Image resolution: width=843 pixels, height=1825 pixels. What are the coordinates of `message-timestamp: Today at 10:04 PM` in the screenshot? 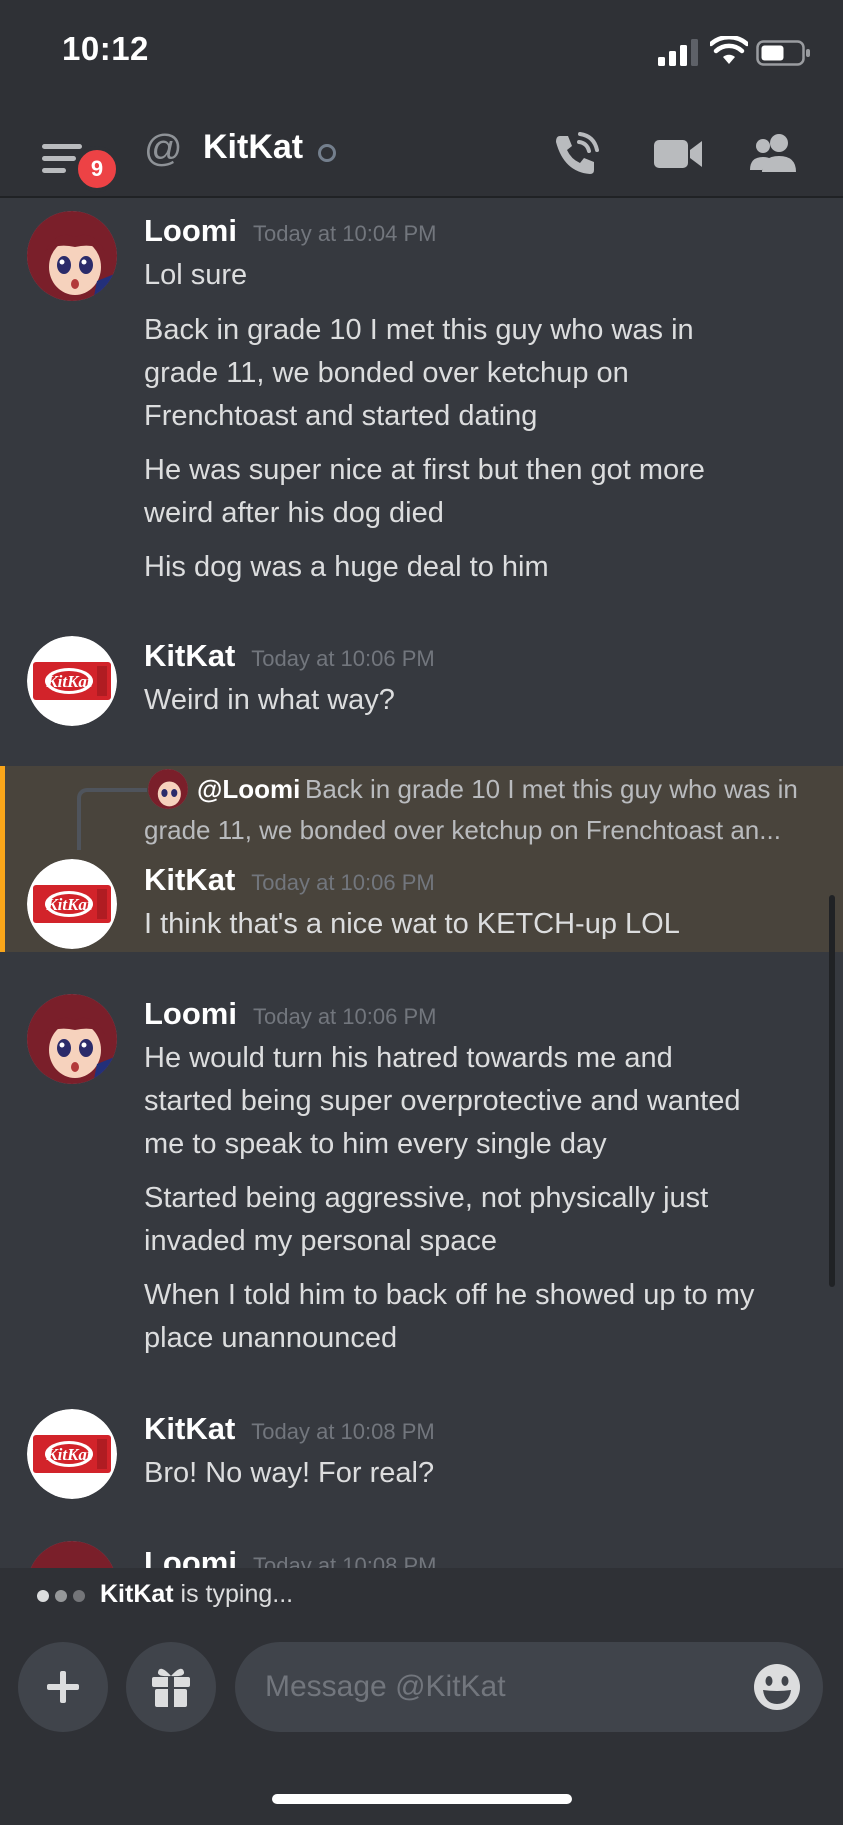 It's located at (345, 233).